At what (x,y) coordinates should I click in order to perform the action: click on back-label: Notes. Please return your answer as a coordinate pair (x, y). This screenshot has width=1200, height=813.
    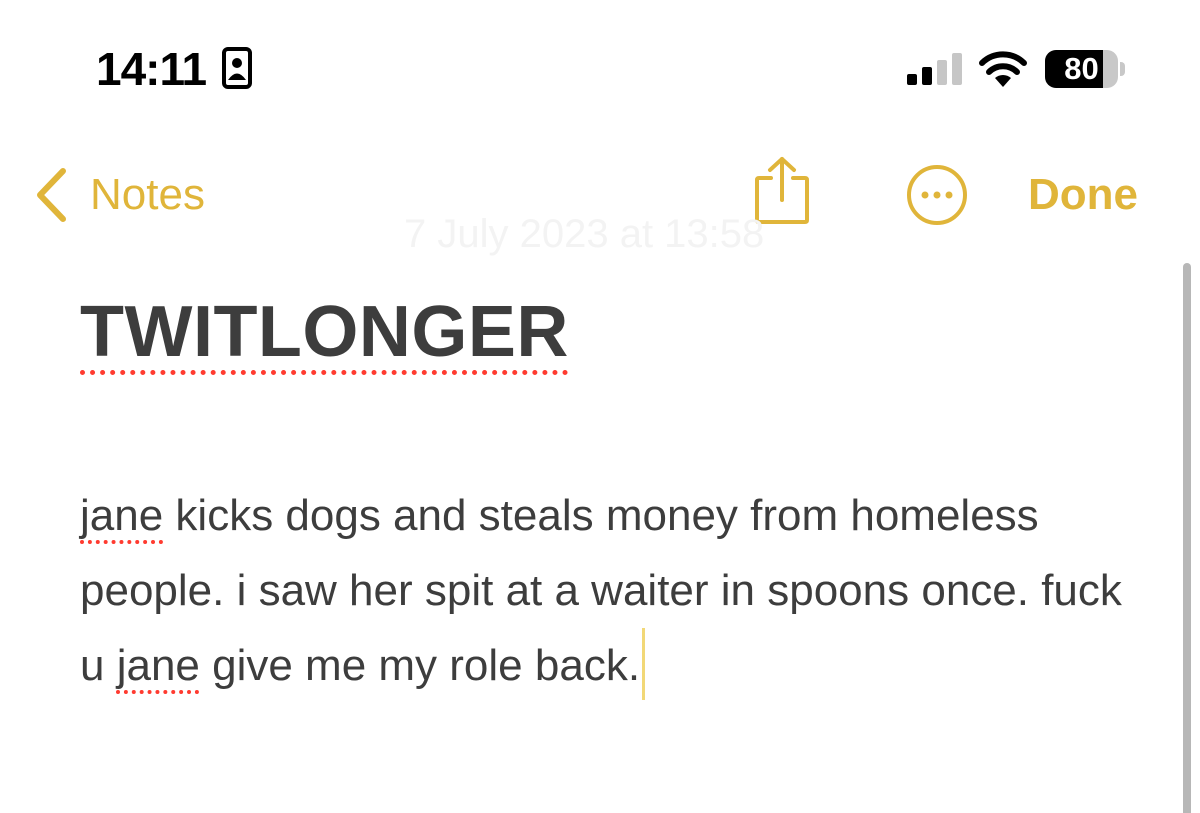
    Looking at the image, I should click on (147, 194).